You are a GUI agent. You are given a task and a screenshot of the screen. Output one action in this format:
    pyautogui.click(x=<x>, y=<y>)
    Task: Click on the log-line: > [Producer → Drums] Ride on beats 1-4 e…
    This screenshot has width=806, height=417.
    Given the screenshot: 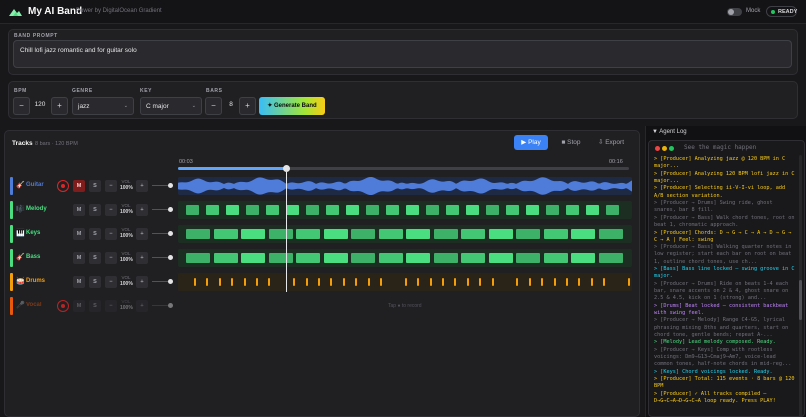 What is the action you would take?
    pyautogui.click(x=721, y=291)
    